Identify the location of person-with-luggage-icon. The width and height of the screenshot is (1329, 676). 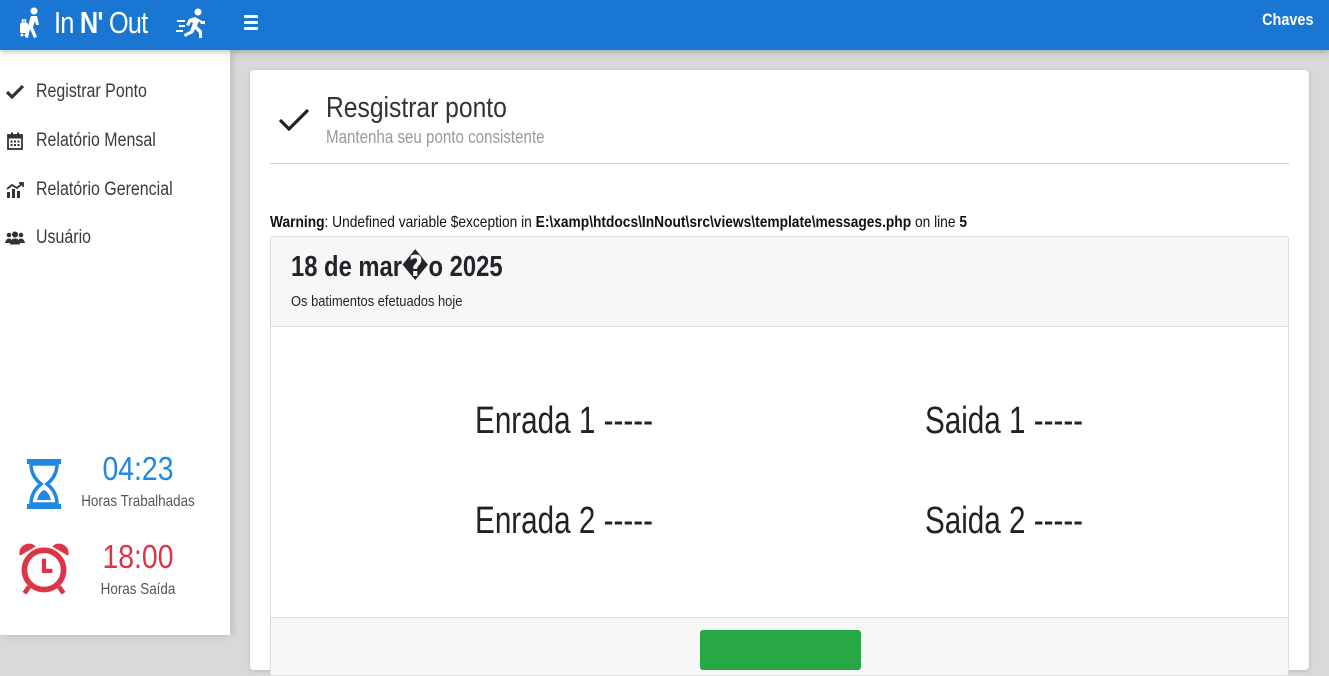
(31, 23).